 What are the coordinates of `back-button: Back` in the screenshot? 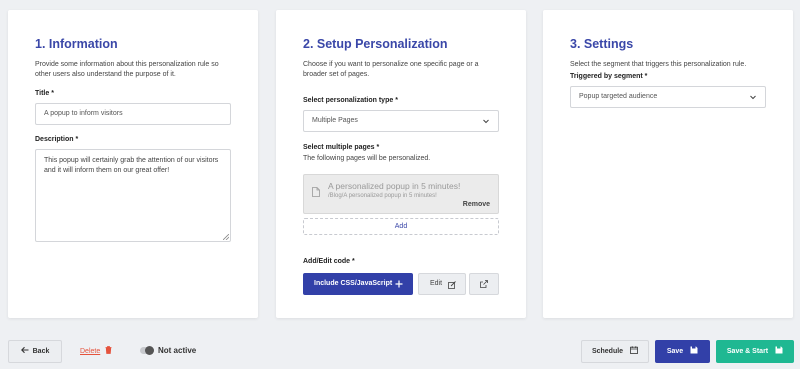 It's located at (35, 351).